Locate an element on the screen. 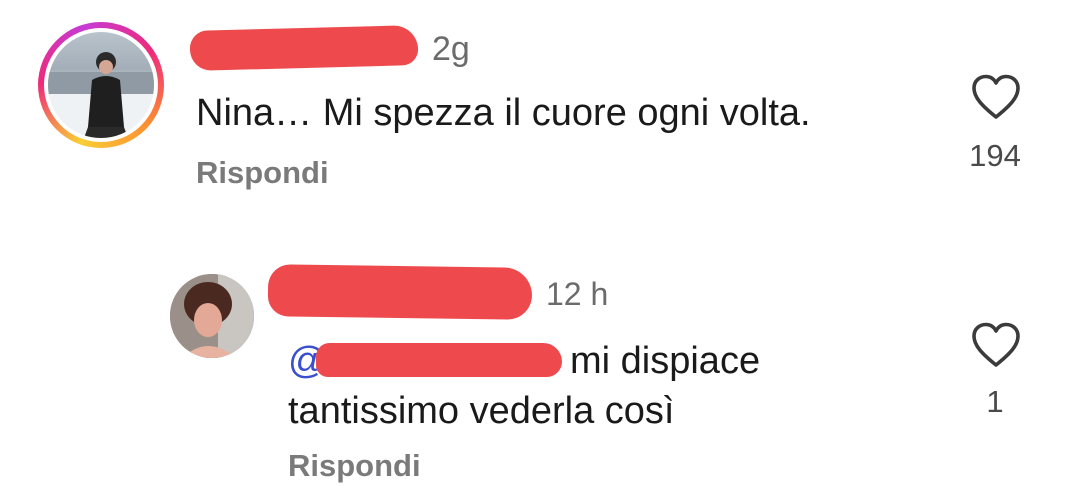  comment-text-line1: mi dispiace is located at coordinates (665, 361).